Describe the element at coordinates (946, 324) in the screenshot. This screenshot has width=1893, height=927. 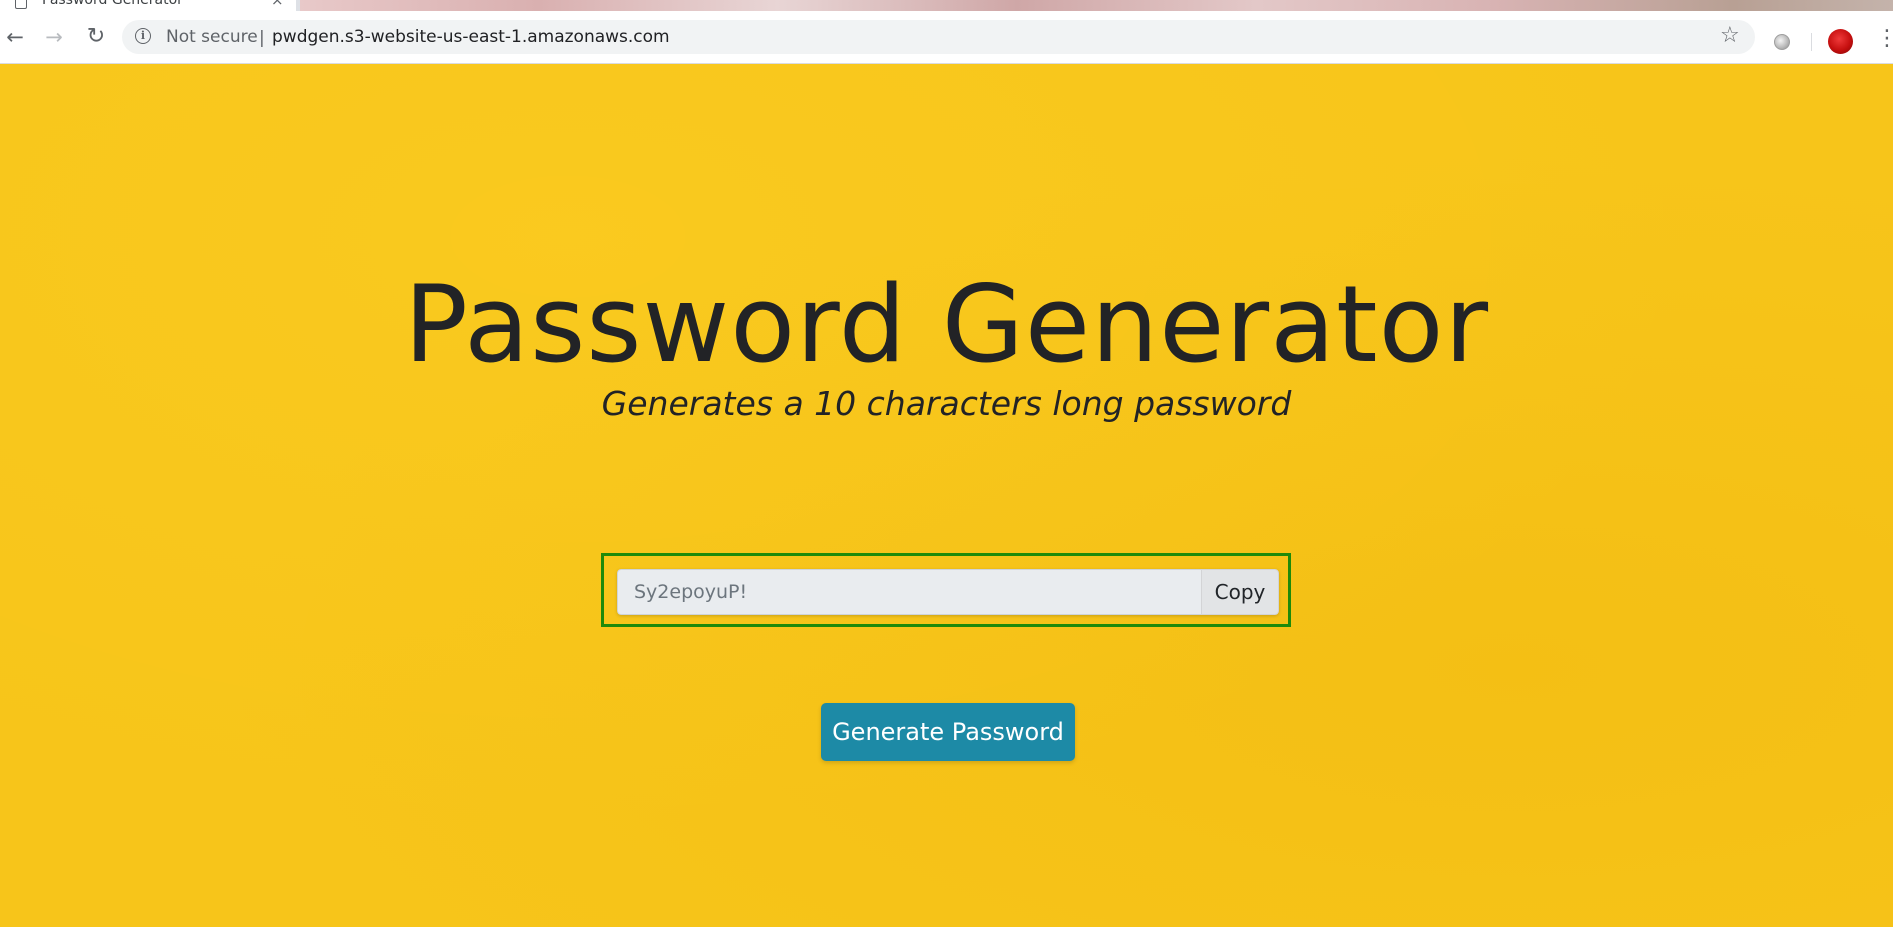
I see `page-title: Password Generator` at that location.